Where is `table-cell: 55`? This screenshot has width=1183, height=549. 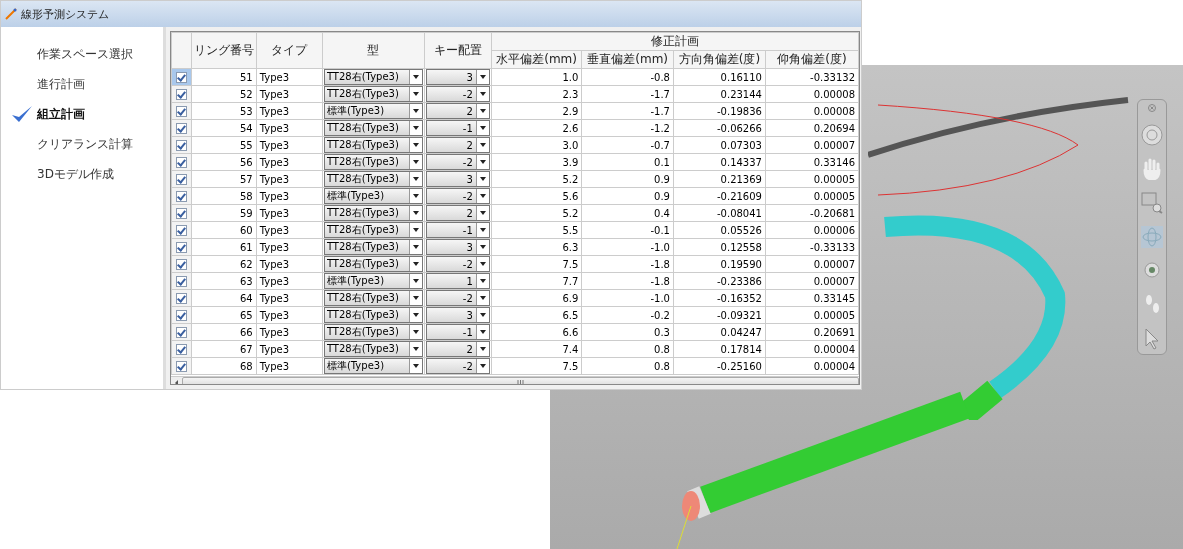 table-cell: 55 is located at coordinates (224, 145).